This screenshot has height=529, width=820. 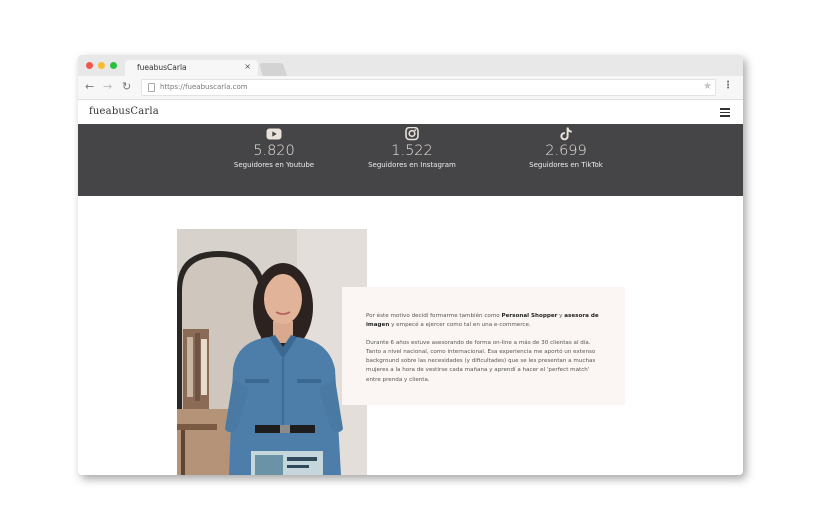 I want to click on stat-label: Seguidores en Youtube, so click(x=274, y=165).